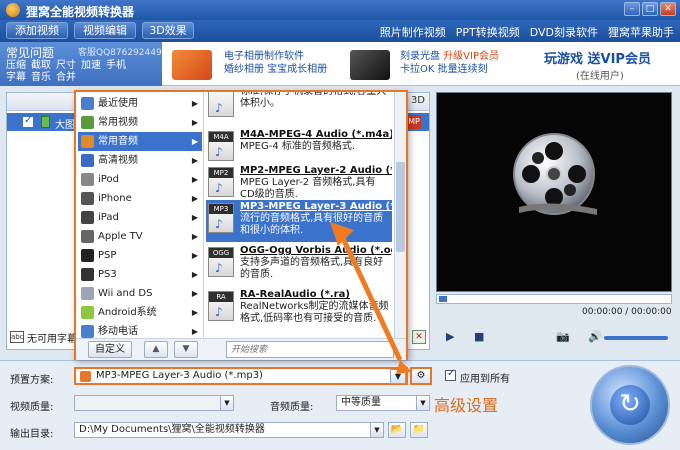 Image resolution: width=680 pixels, height=450 pixels. I want to click on link-apple-assistant: 狸窝苹果助手, so click(641, 32).